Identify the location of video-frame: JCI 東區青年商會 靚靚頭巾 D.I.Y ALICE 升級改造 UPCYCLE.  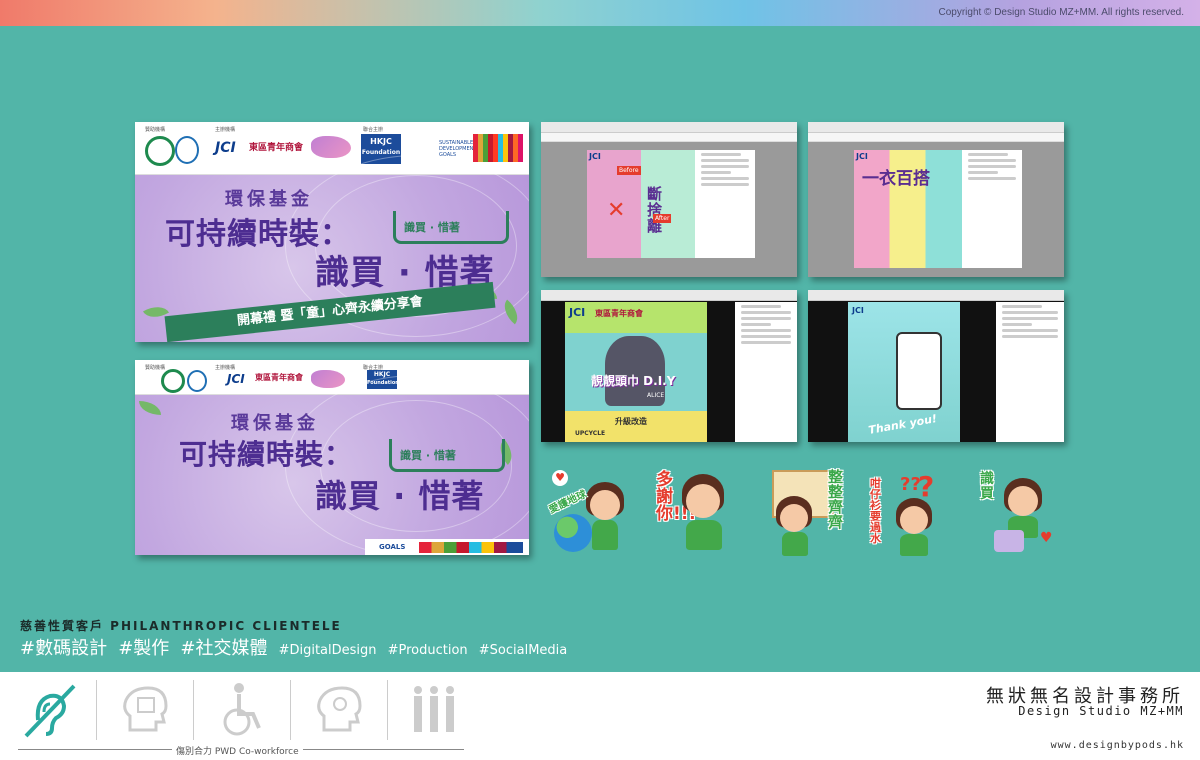
(636, 372).